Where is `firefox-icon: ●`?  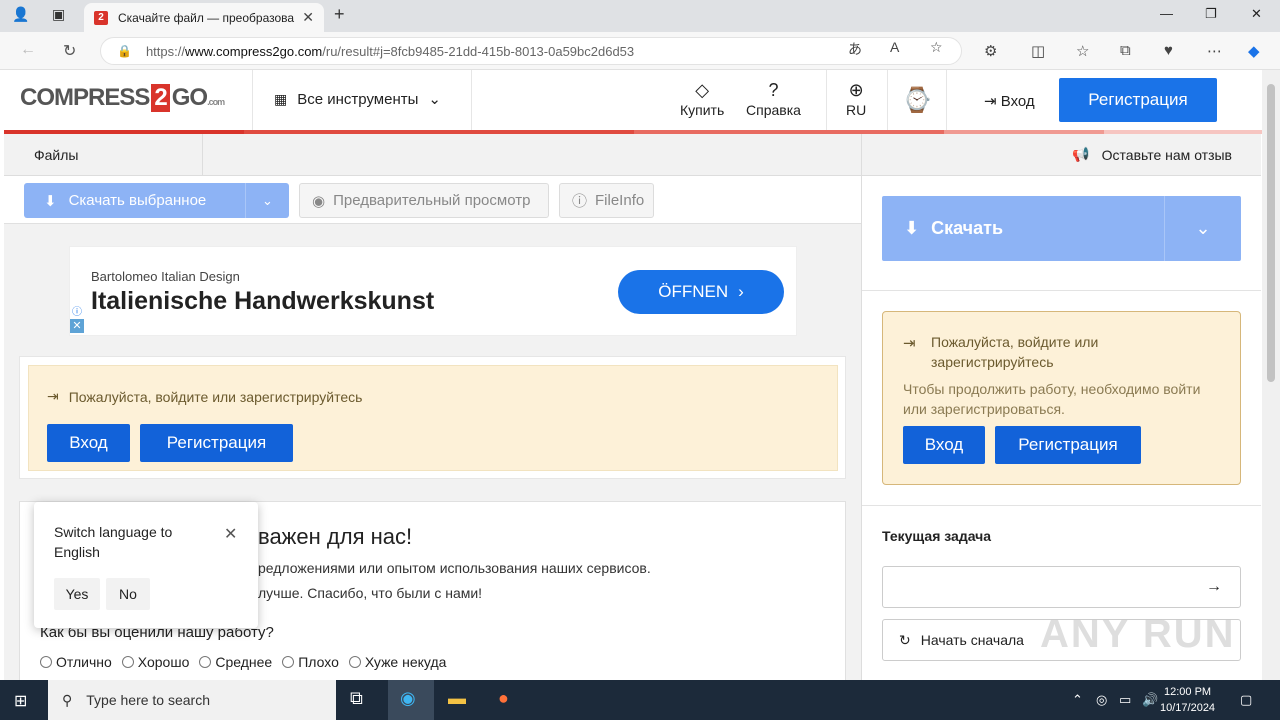
firefox-icon: ● is located at coordinates (503, 698).